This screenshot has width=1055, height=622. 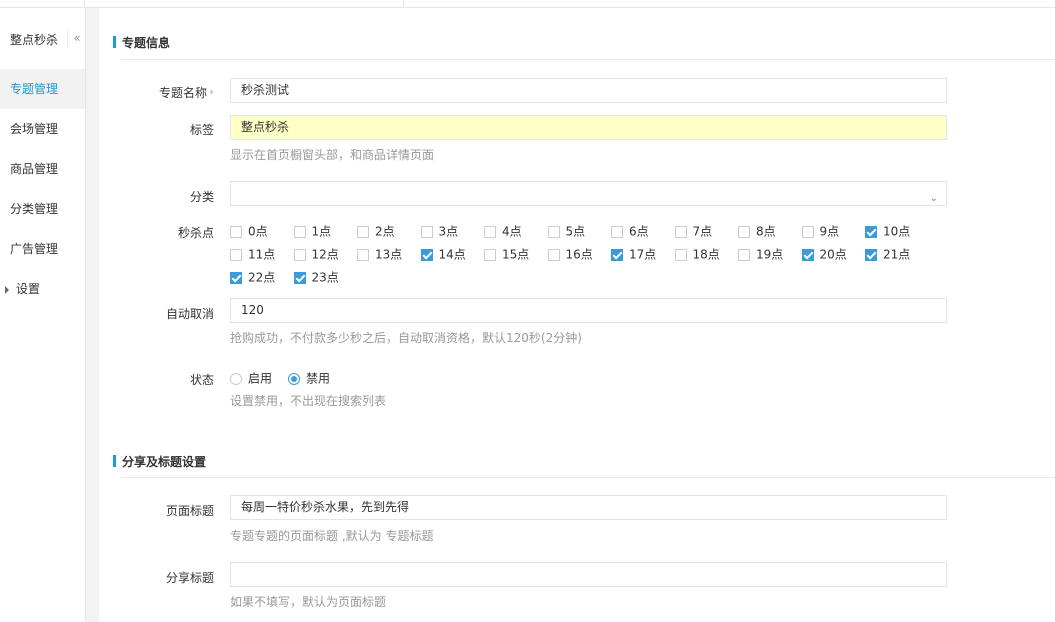 I want to click on top-strip-segment, so click(x=42, y=3).